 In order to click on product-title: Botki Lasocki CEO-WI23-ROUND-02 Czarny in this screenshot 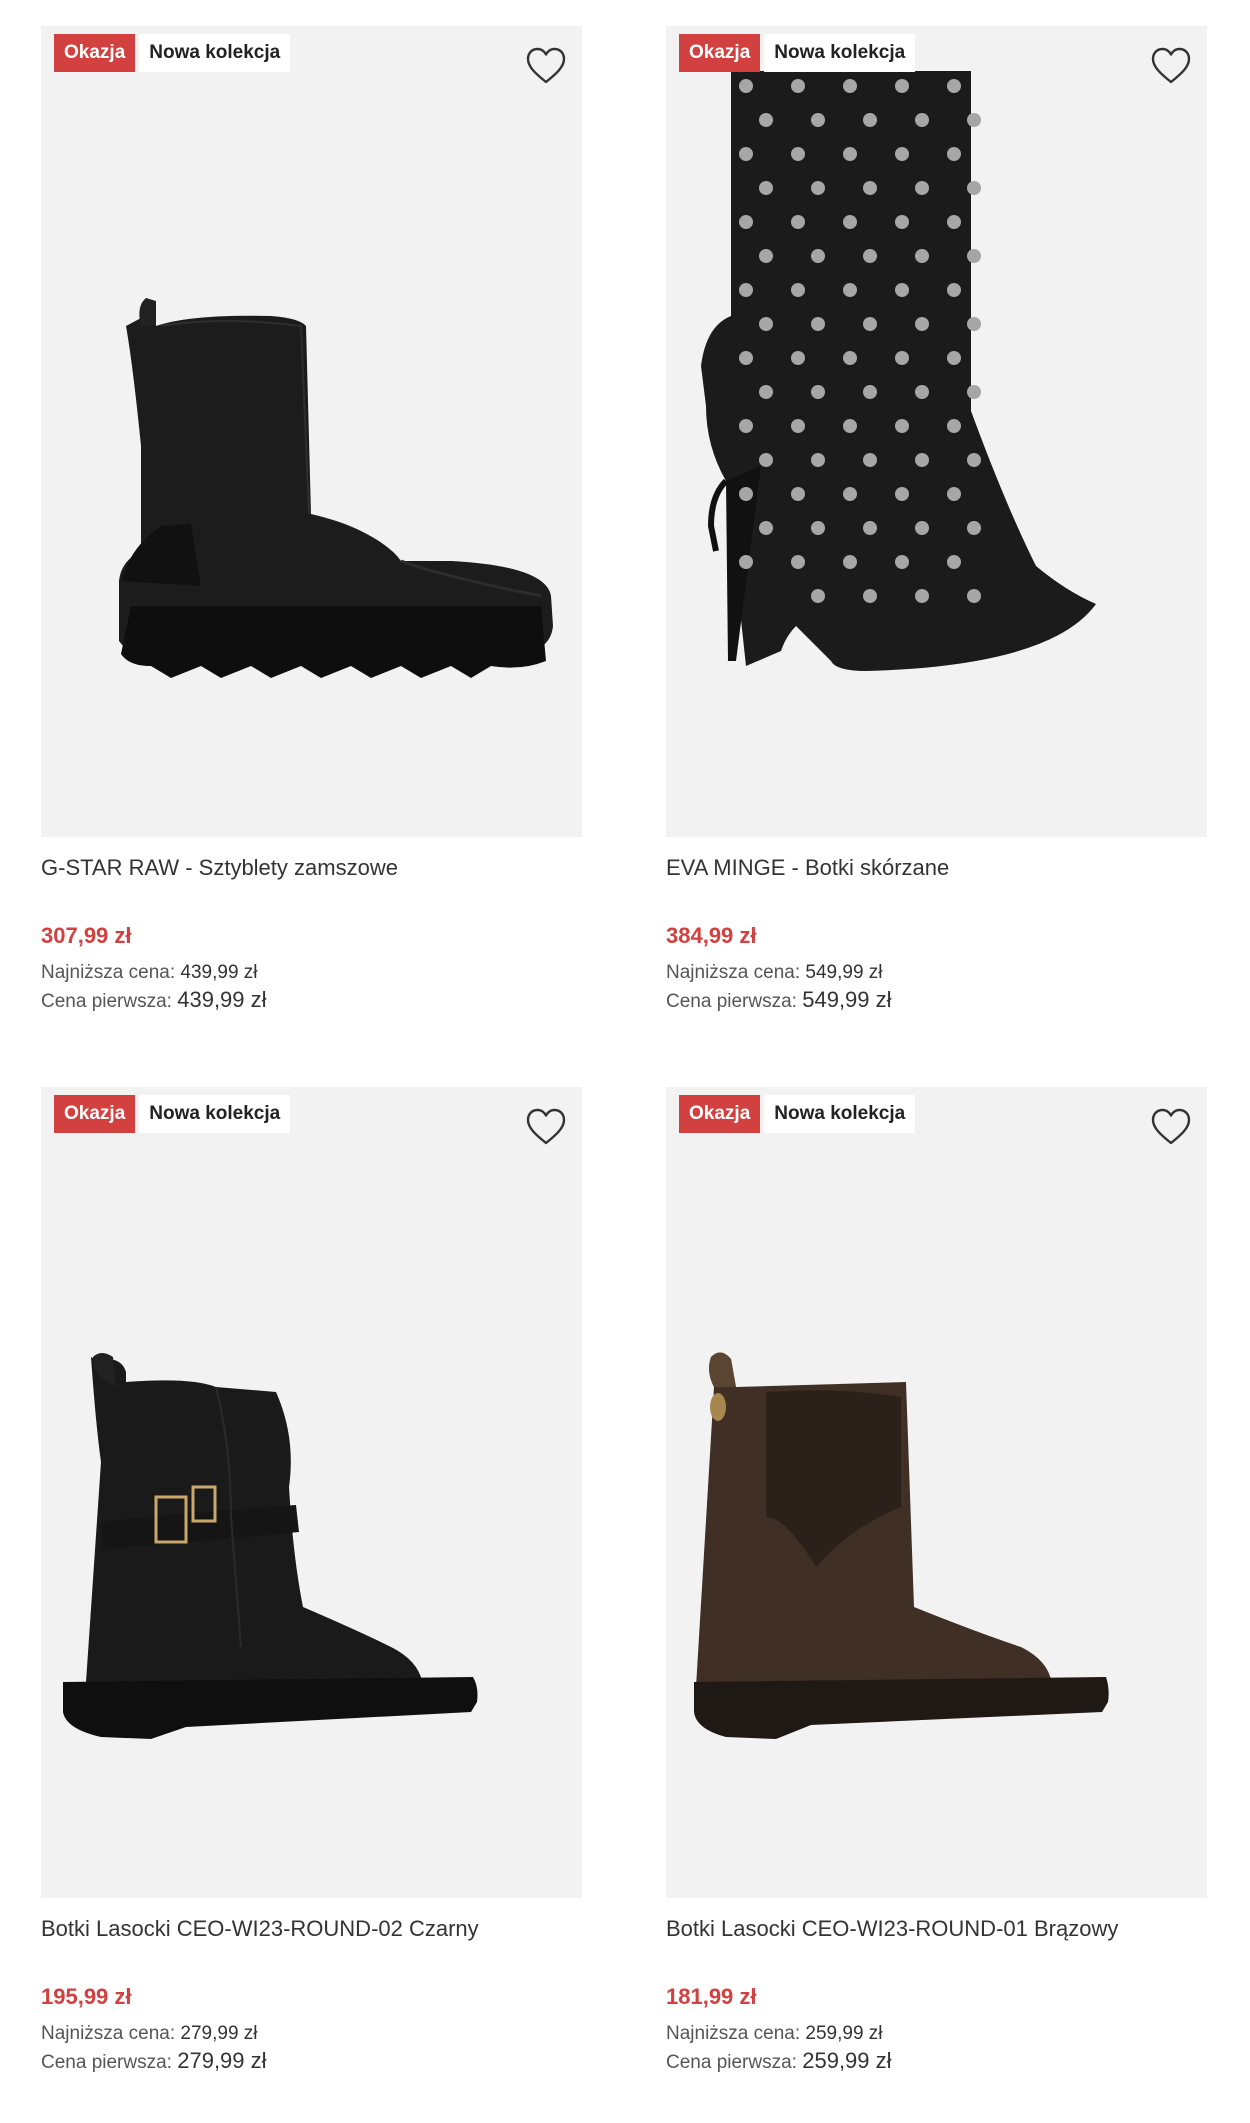, I will do `click(311, 1929)`.